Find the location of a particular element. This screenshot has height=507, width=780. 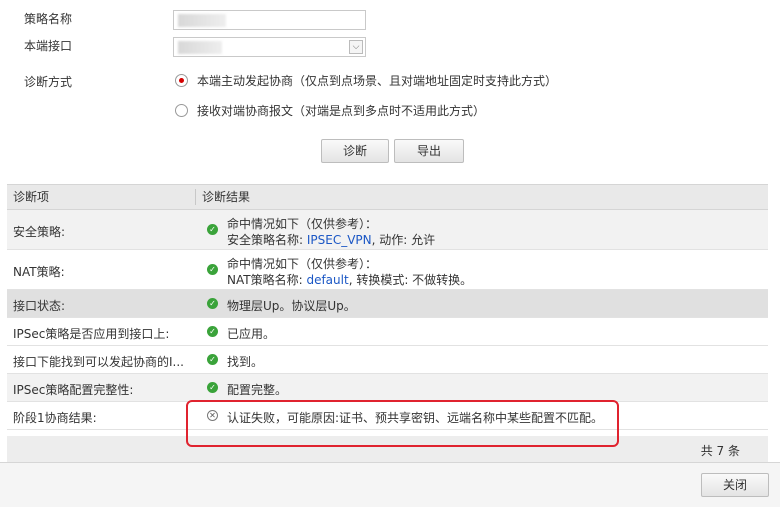

row-item-name: 阶段1协商结果: is located at coordinates (55, 418).